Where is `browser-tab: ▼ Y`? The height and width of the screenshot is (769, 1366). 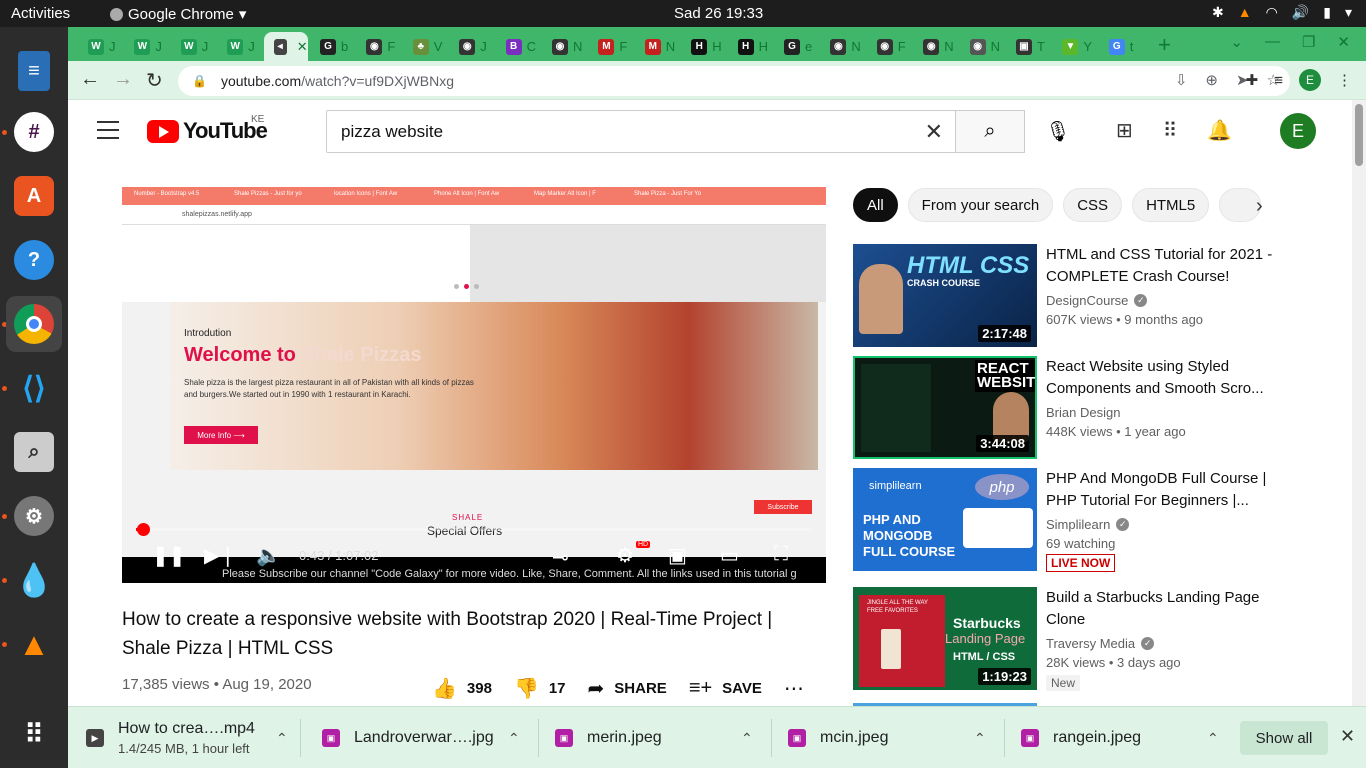
browser-tab: ▼ Y is located at coordinates (1074, 46).